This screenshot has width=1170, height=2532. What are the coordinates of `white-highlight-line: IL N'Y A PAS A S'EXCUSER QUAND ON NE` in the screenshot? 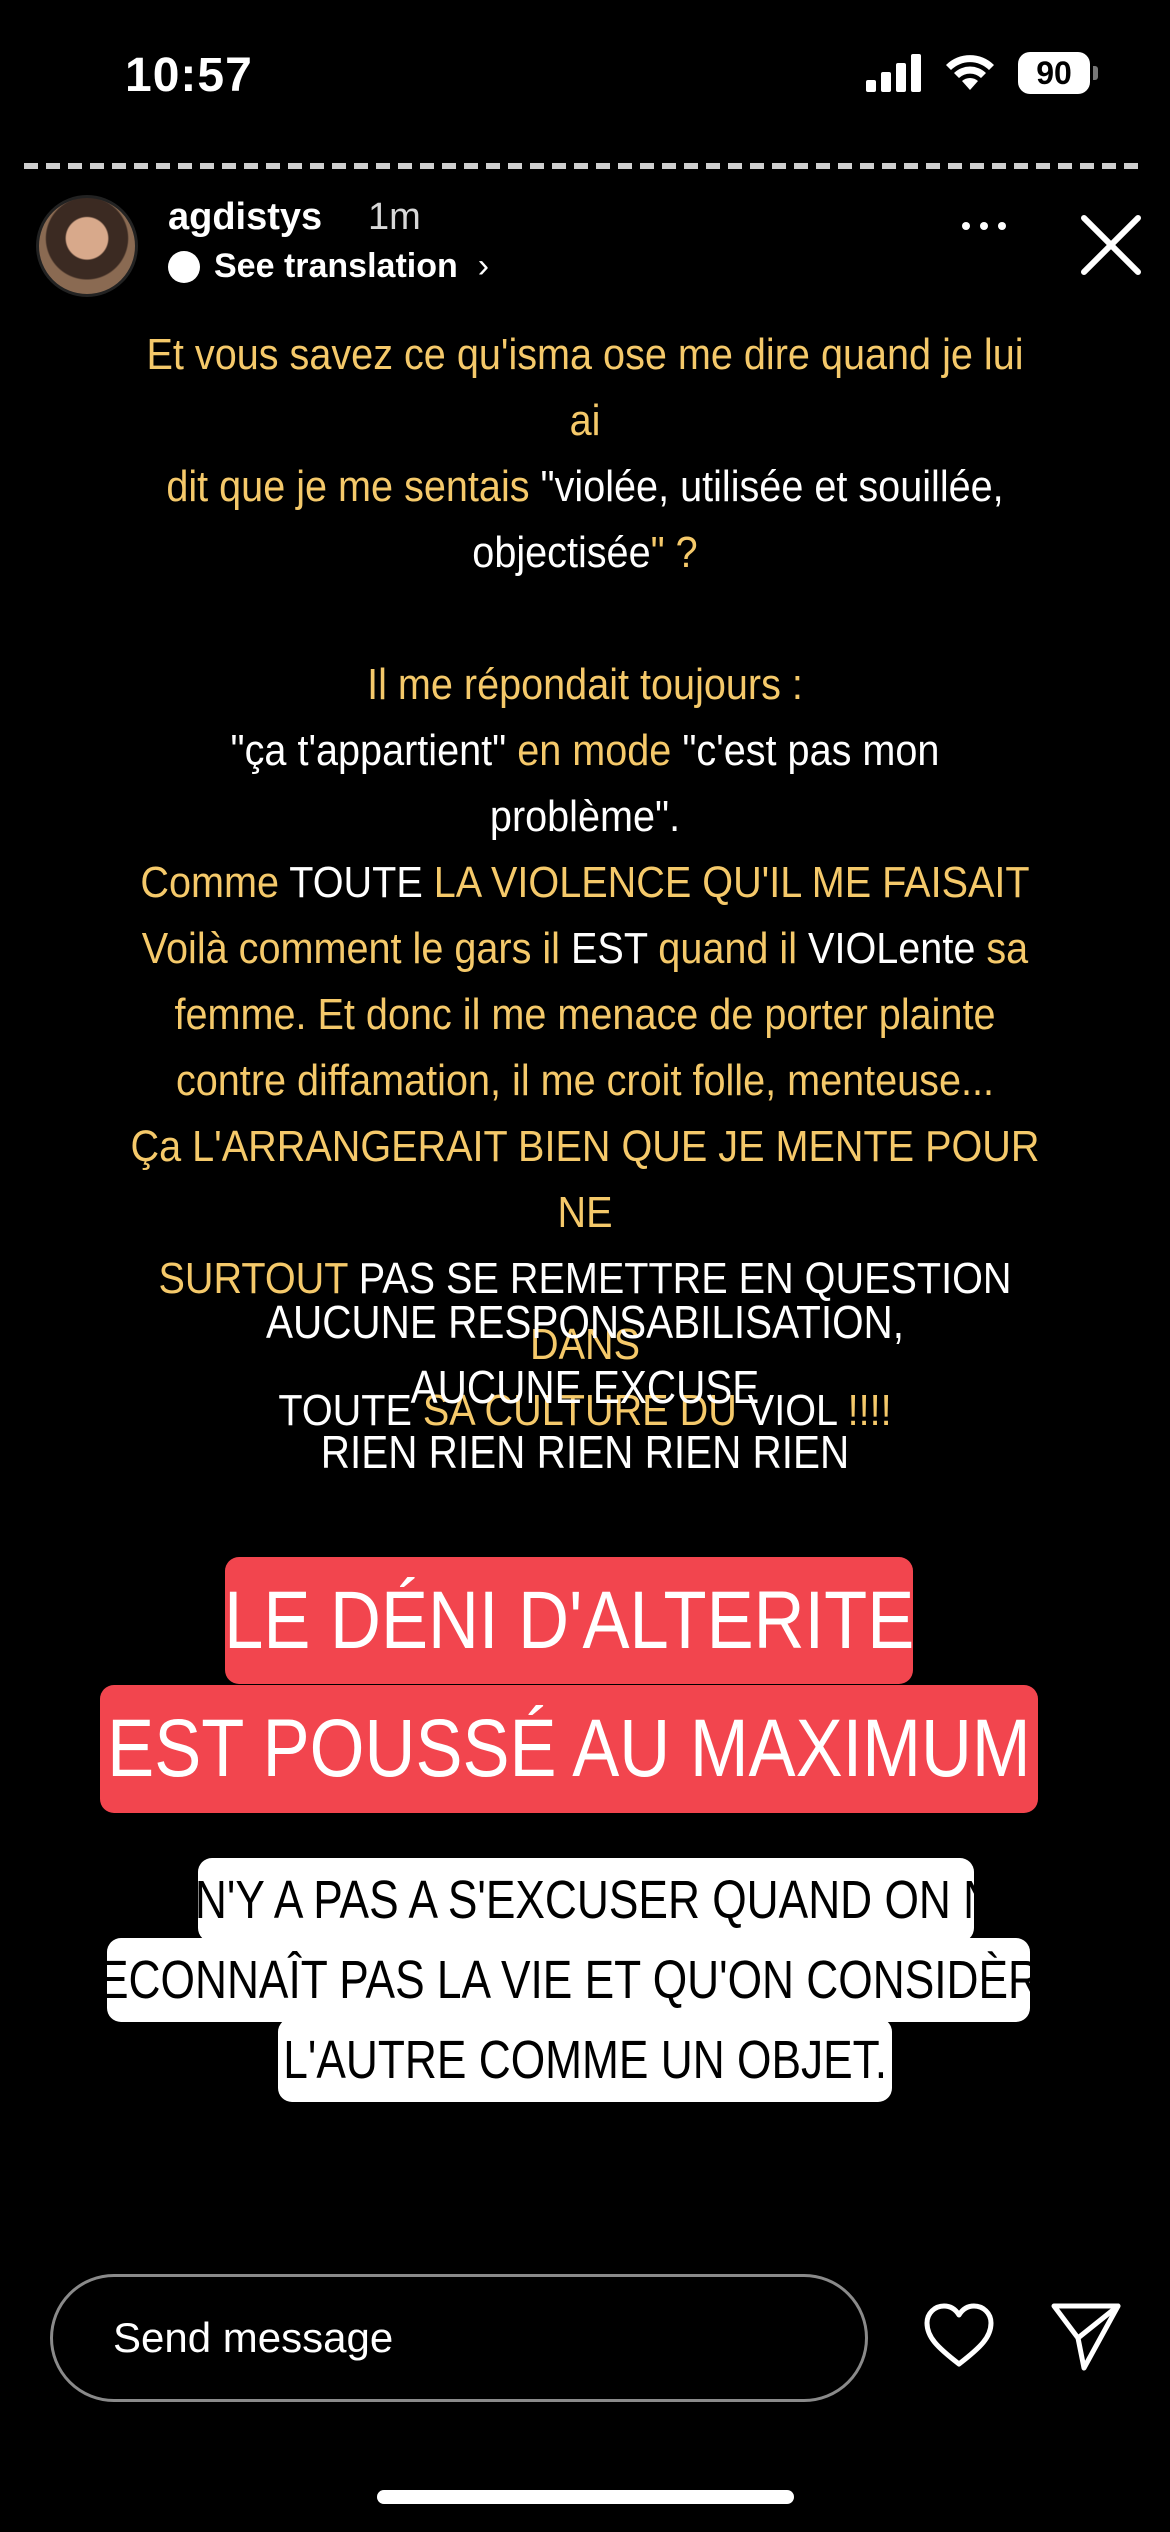 It's located at (586, 1900).